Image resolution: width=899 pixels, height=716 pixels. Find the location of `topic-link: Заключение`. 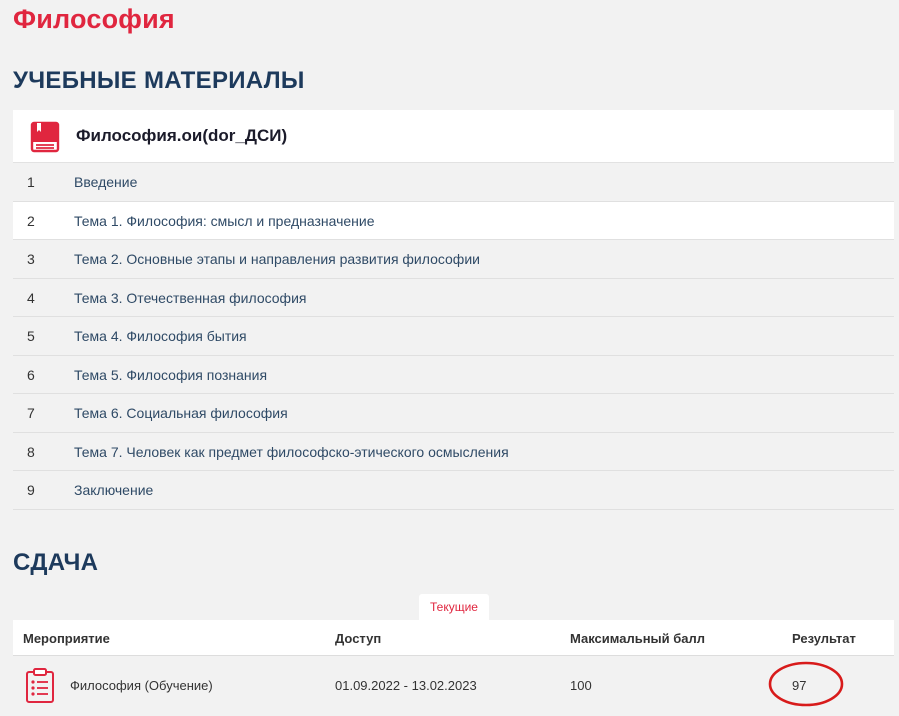

topic-link: Заключение is located at coordinates (113, 490).